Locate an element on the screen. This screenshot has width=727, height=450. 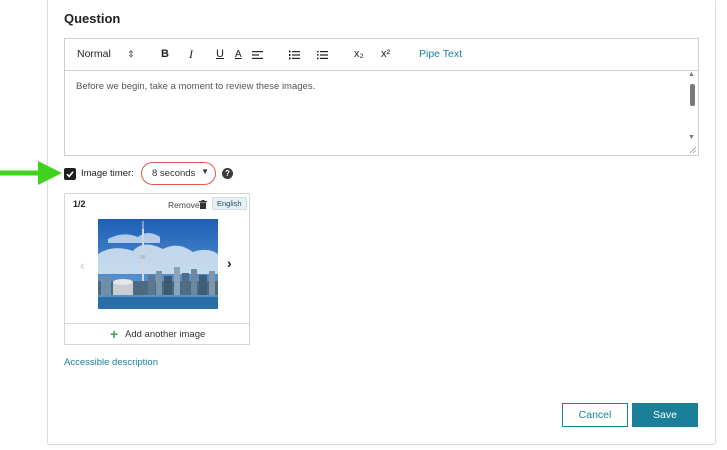
superscript-button: x² is located at coordinates (385, 54).